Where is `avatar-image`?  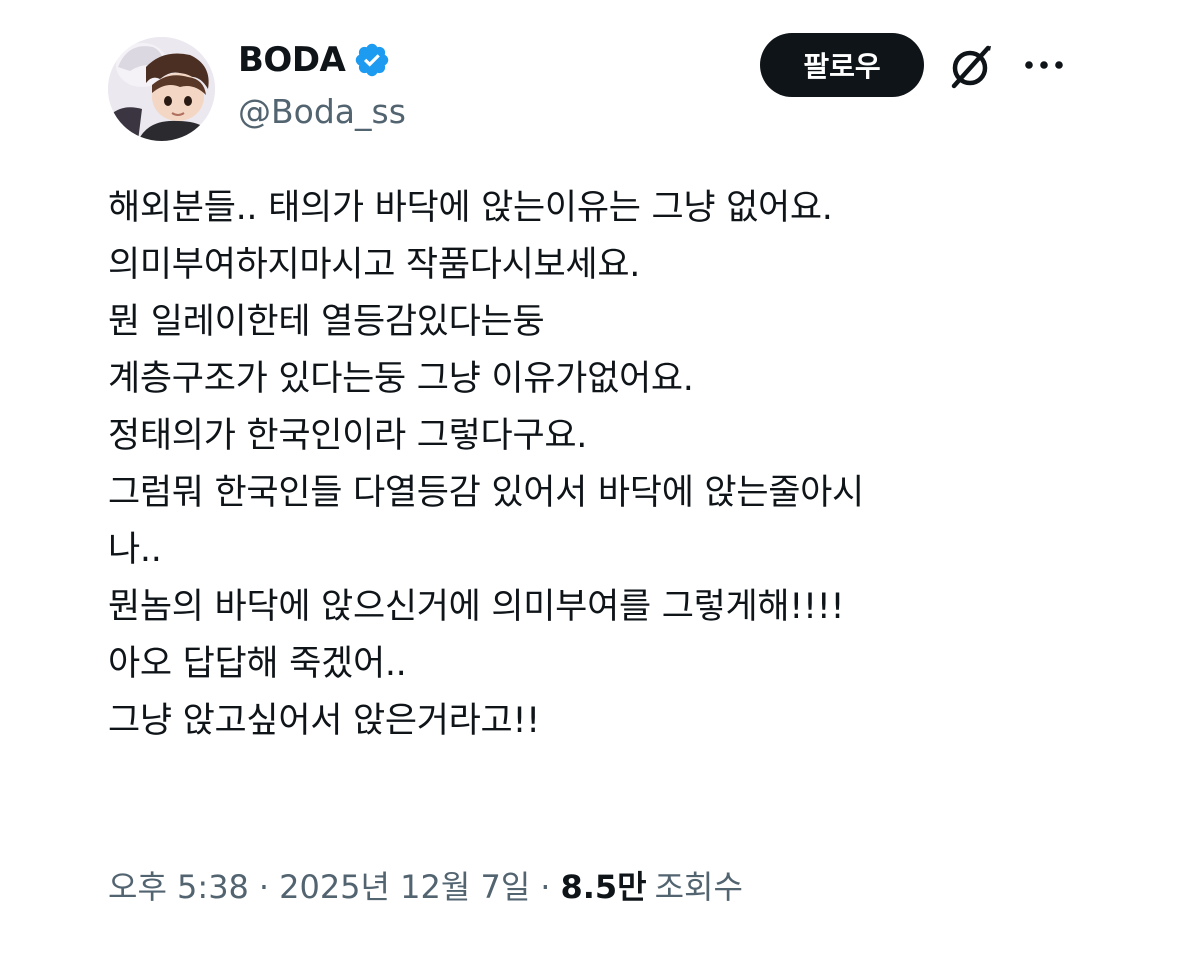 avatar-image is located at coordinates (161, 89).